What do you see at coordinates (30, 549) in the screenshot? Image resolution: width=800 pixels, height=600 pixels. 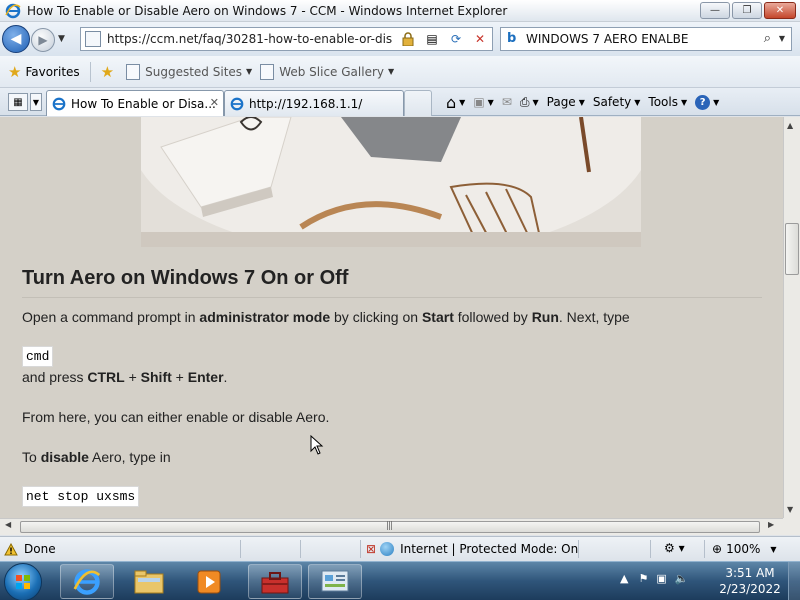 I see `status-done: Done` at bounding box center [30, 549].